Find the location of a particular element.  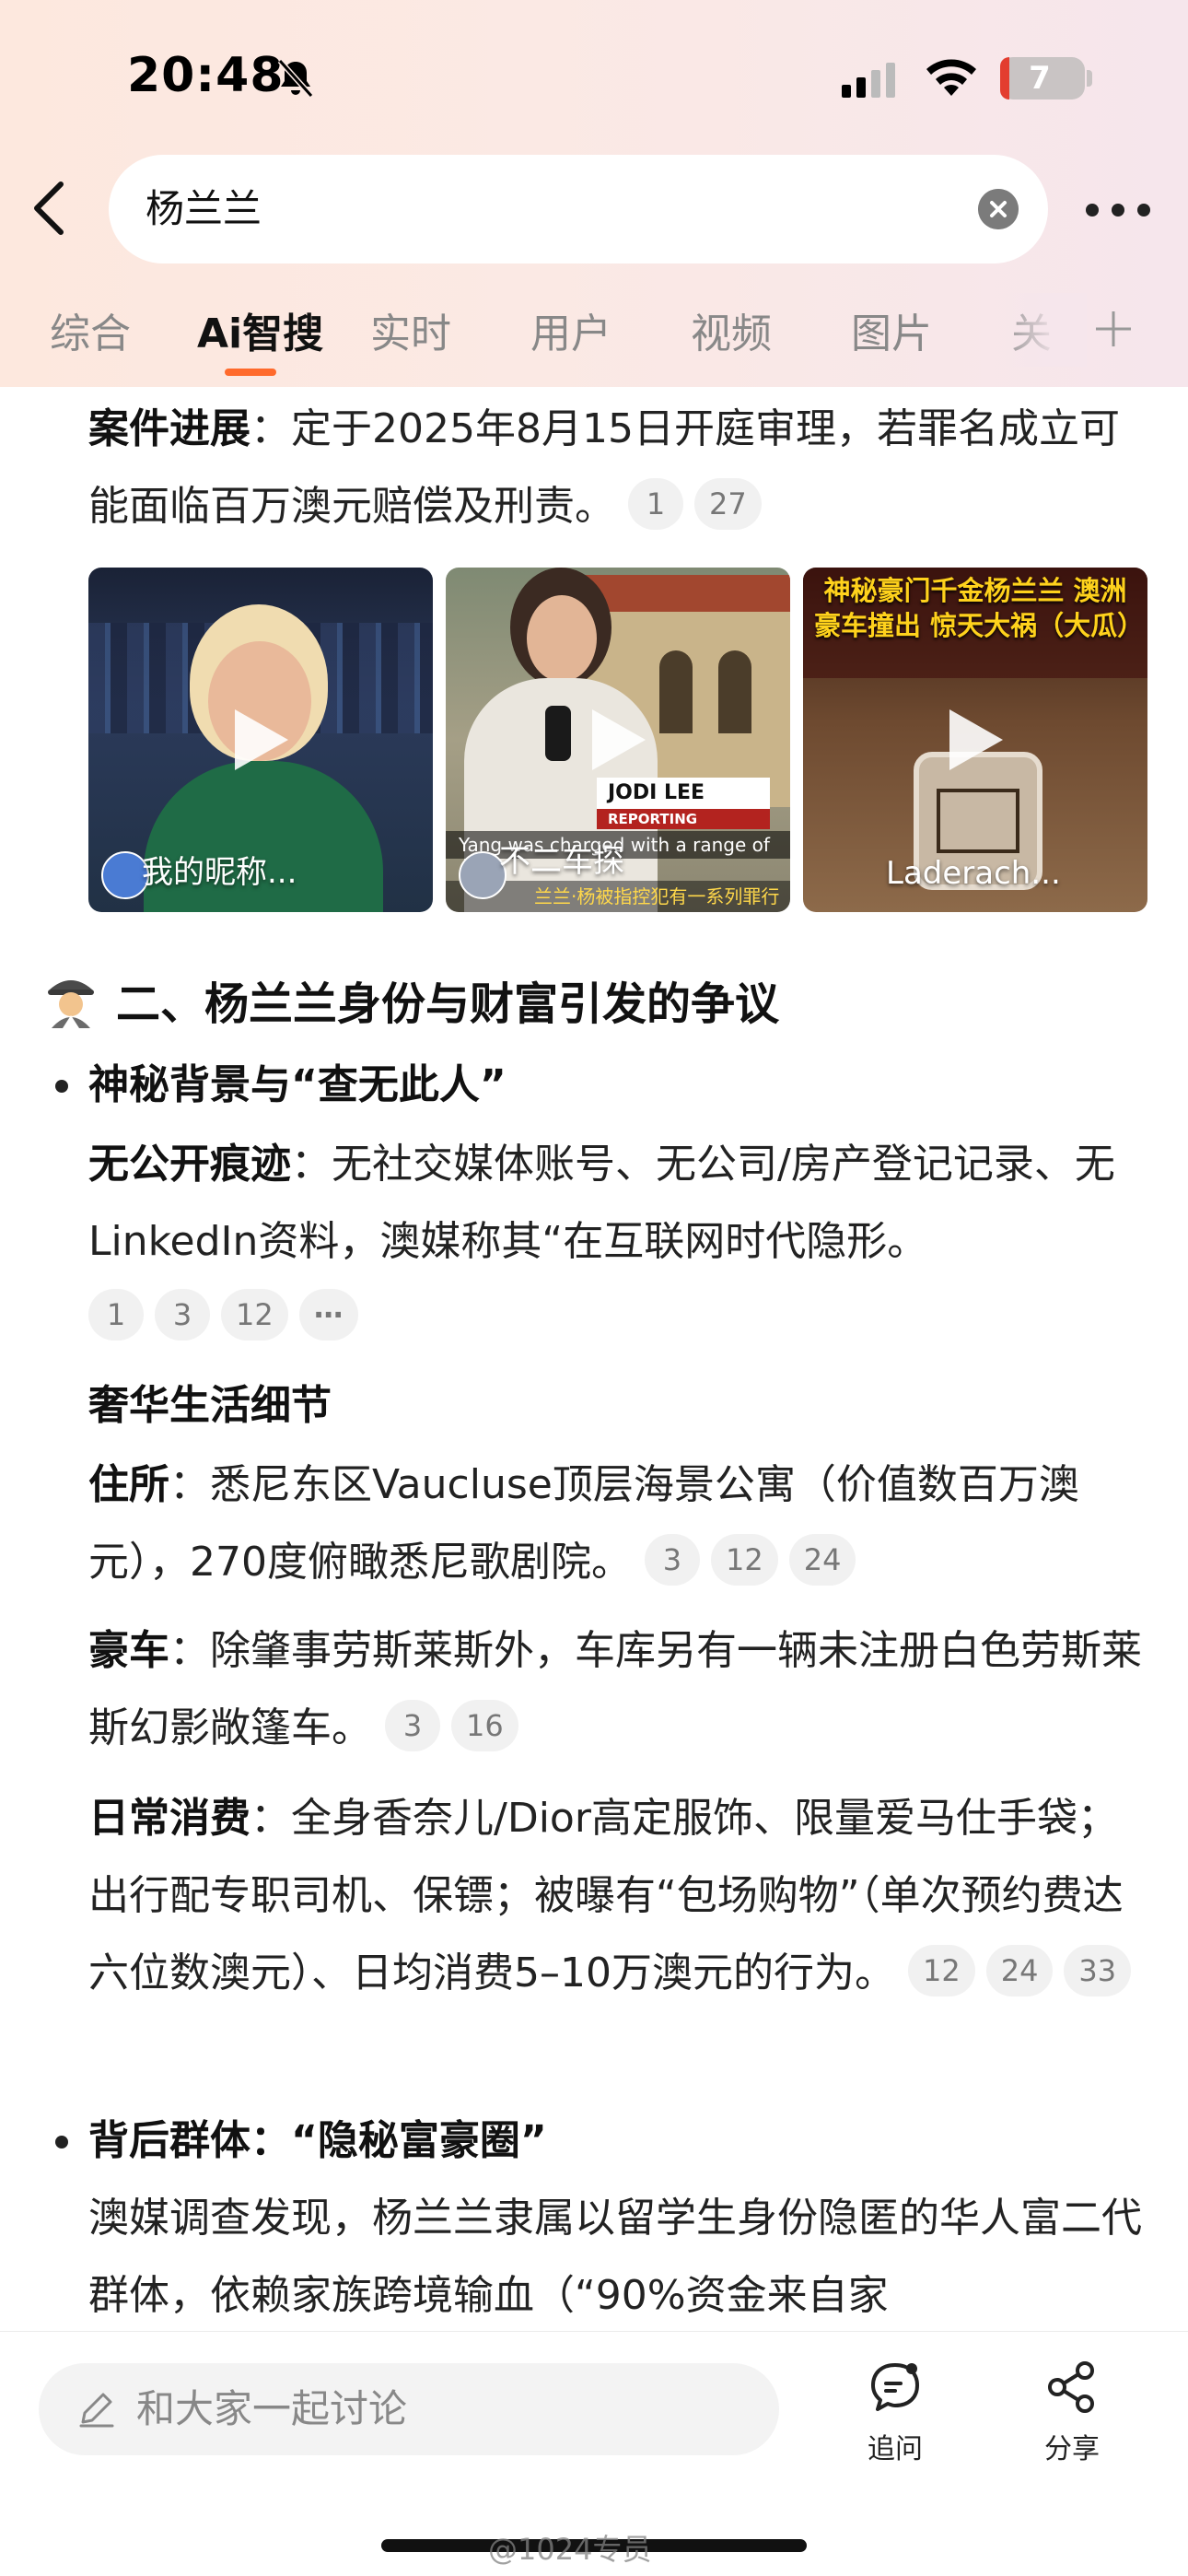

reporter-face is located at coordinates (562, 638).